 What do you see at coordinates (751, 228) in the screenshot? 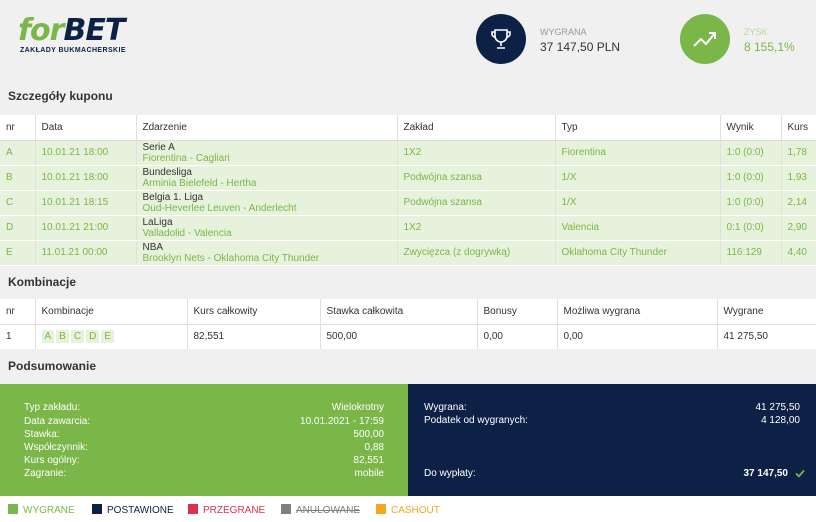
I see `row-result: 0:1 (0:0)` at bounding box center [751, 228].